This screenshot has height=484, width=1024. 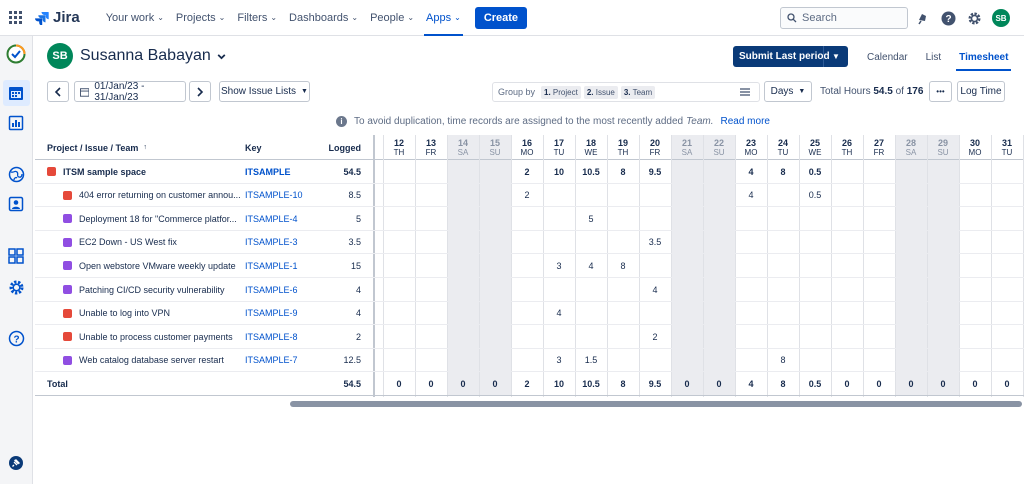 I want to click on day-hours-cell: 2, so click(x=527, y=171).